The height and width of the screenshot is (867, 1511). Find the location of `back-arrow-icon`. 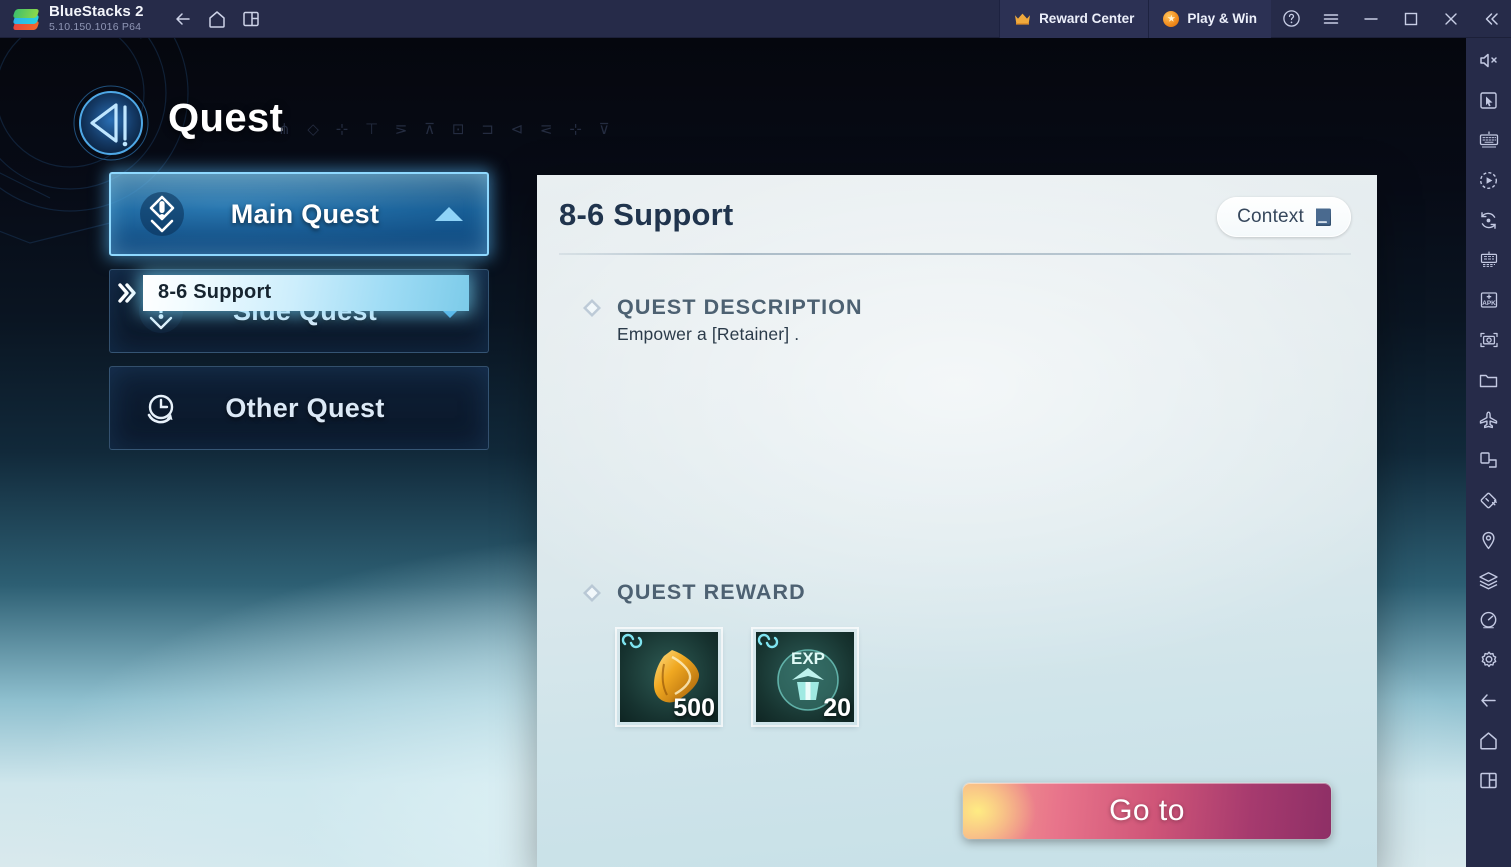

back-arrow-icon is located at coordinates (1488, 700).